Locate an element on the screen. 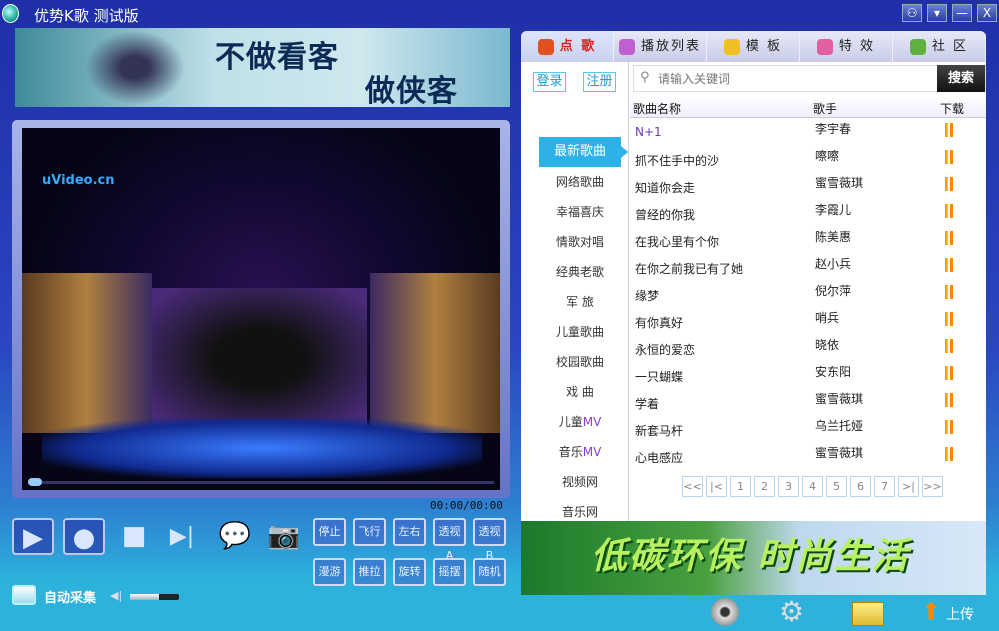  auto-collect-checkbox is located at coordinates (24, 595).